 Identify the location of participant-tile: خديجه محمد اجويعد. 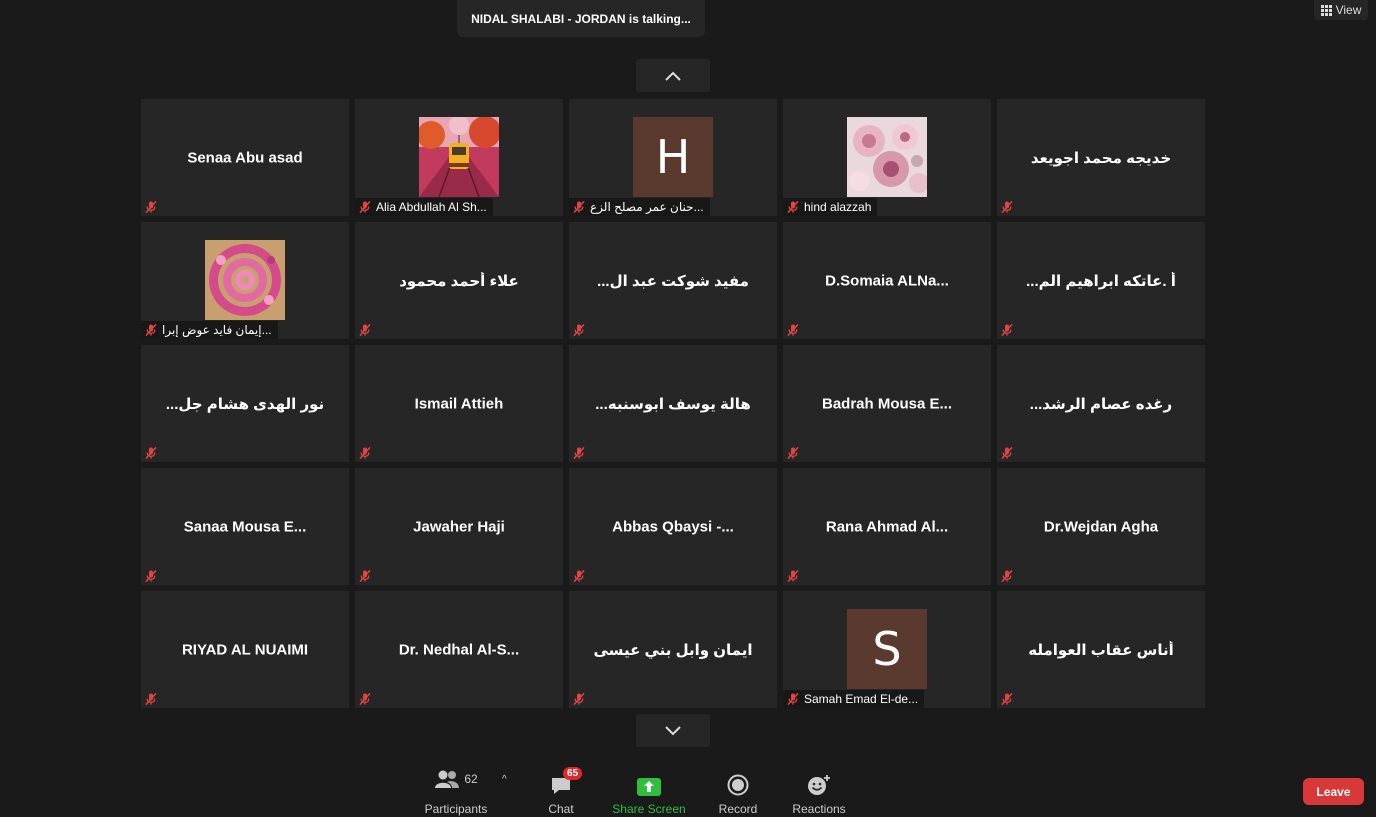
(1101, 157).